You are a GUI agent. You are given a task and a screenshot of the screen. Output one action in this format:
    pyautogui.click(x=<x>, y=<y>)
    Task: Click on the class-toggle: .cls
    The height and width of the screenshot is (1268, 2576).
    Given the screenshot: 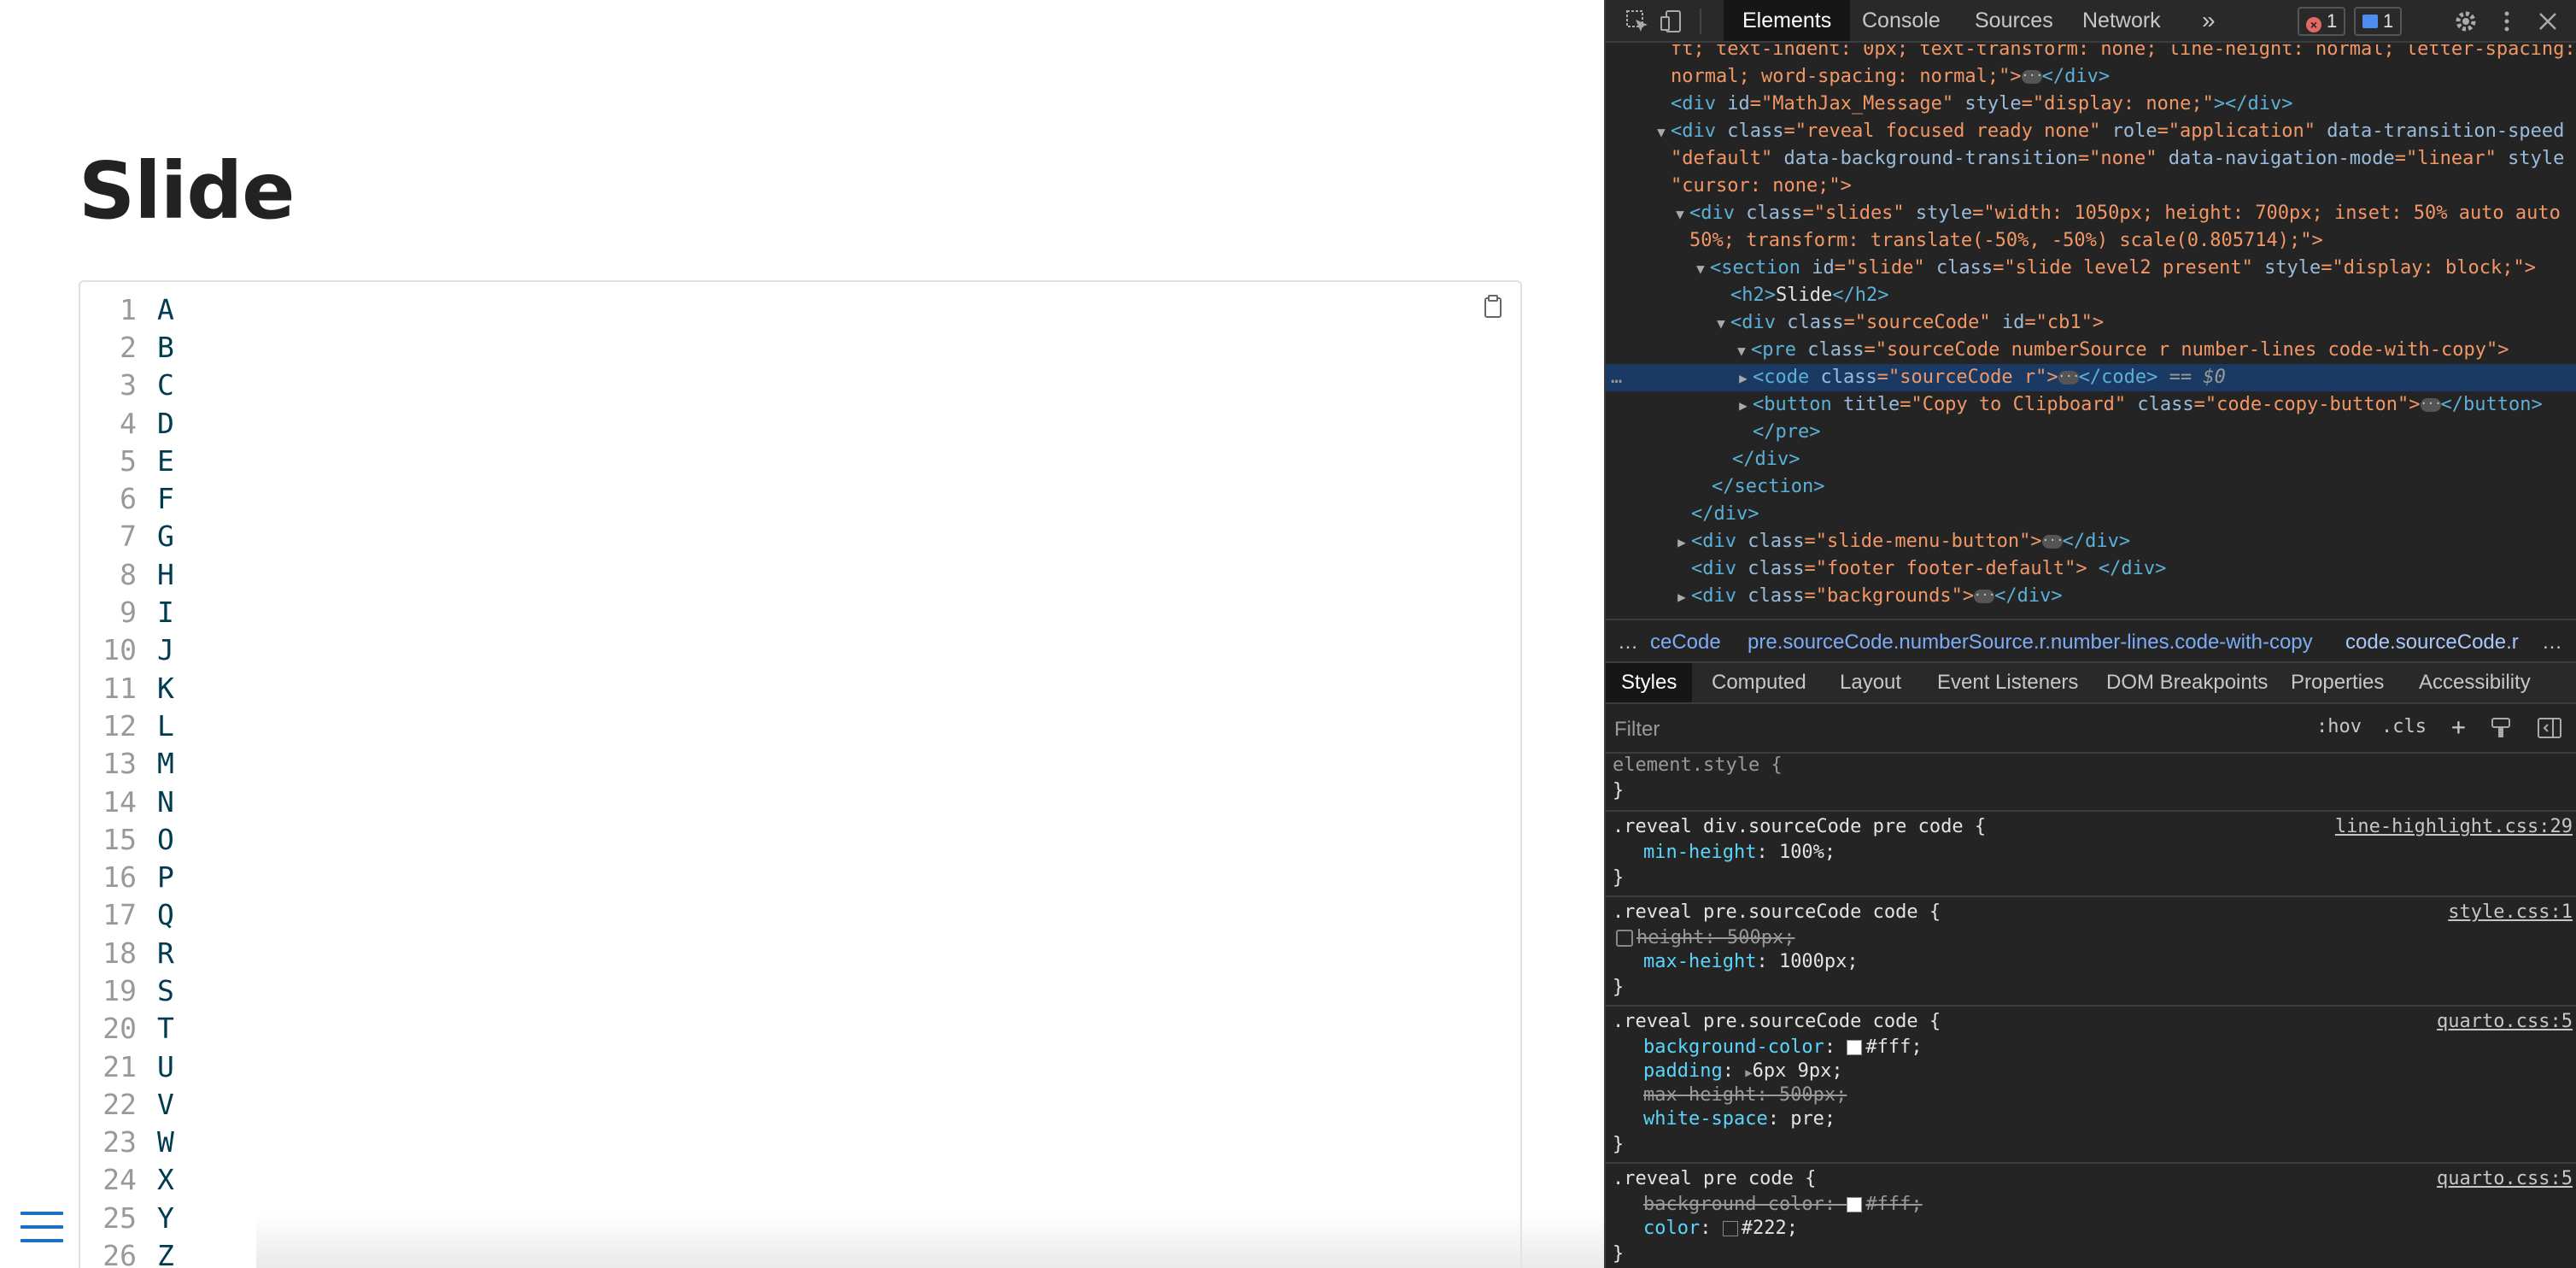 What is the action you would take?
    pyautogui.click(x=2404, y=727)
    